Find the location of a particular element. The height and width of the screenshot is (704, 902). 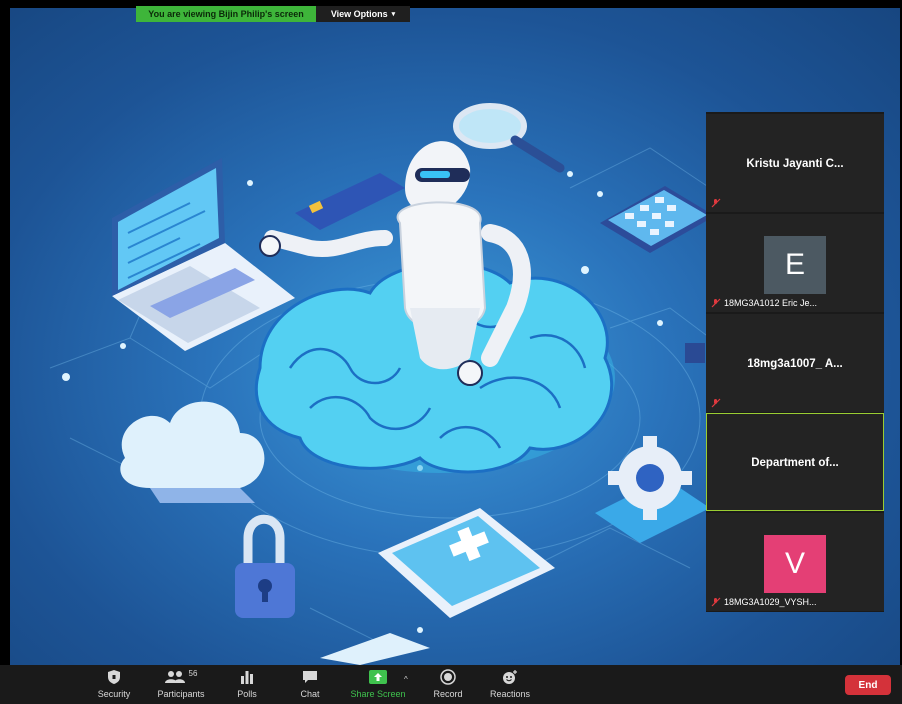

viewing-text: You are viewing Bijin Philip's screen is located at coordinates (226, 14).